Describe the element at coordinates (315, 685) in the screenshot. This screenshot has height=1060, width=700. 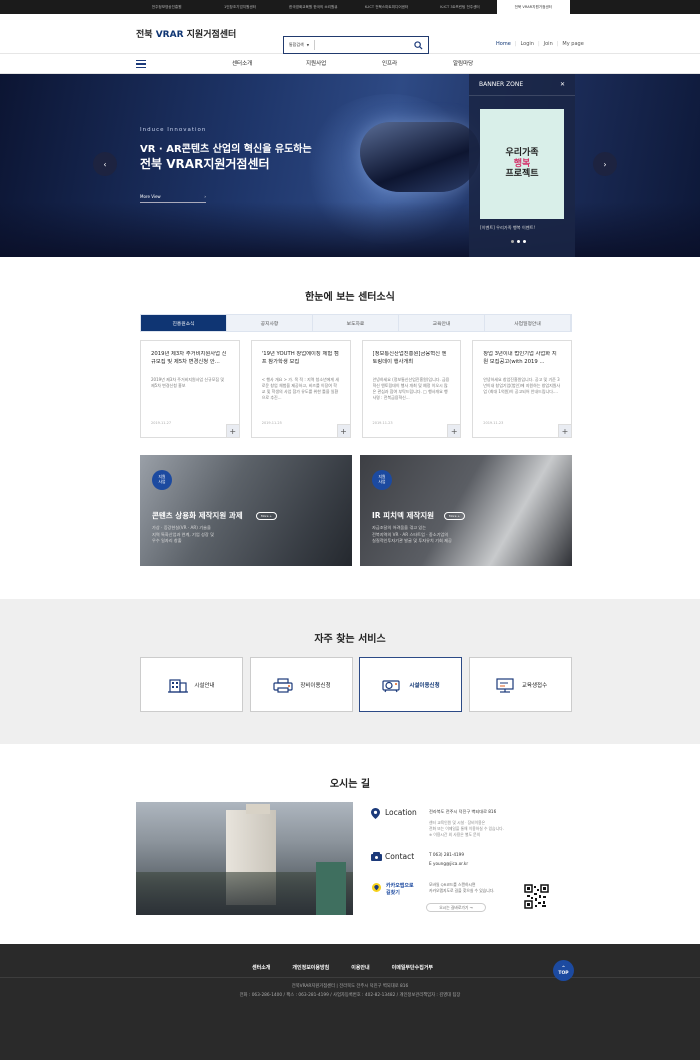
I see `service-label: 장비이용신청` at that location.